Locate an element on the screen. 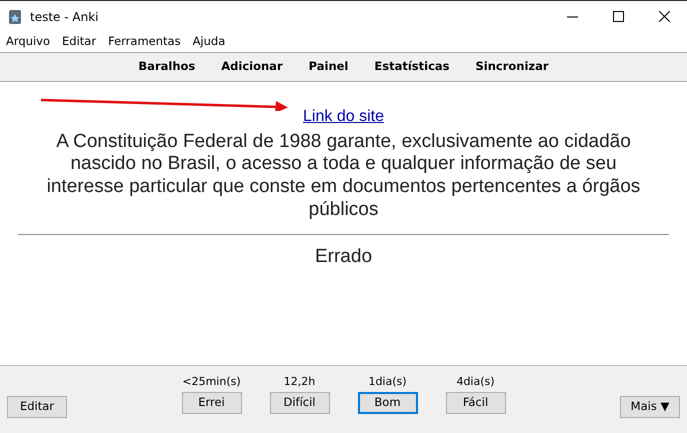 This screenshot has width=687, height=433. answer-button: Errei is located at coordinates (212, 403).